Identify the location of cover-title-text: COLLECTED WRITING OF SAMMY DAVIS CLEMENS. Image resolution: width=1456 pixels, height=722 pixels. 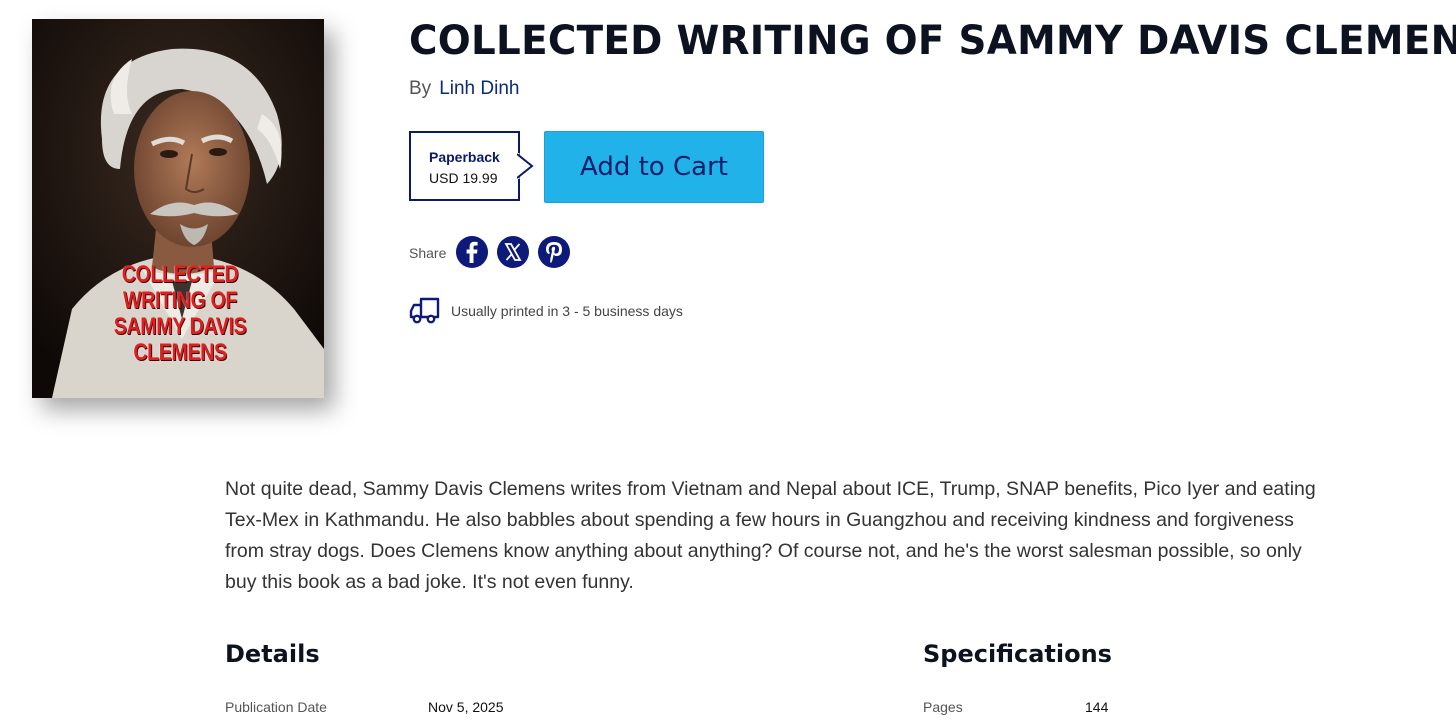
(180, 314).